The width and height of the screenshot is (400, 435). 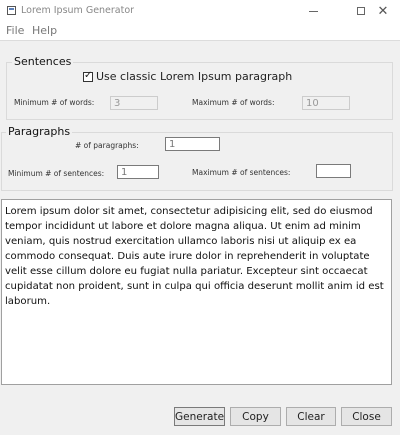 I want to click on menu-file: File, so click(x=15, y=31).